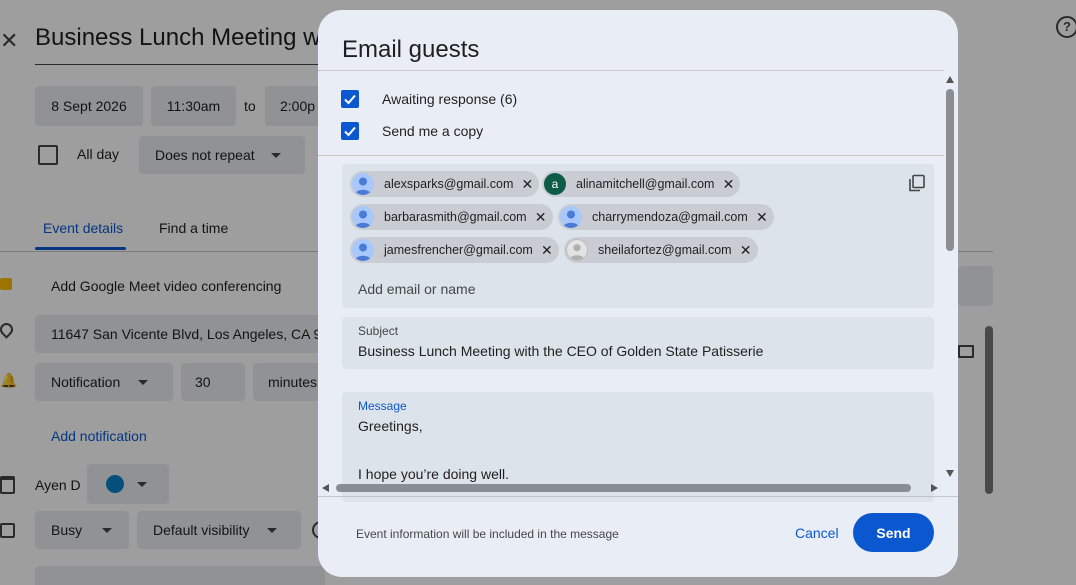 The width and height of the screenshot is (1076, 585). What do you see at coordinates (950, 473) in the screenshot?
I see `scroll-down-icon` at bounding box center [950, 473].